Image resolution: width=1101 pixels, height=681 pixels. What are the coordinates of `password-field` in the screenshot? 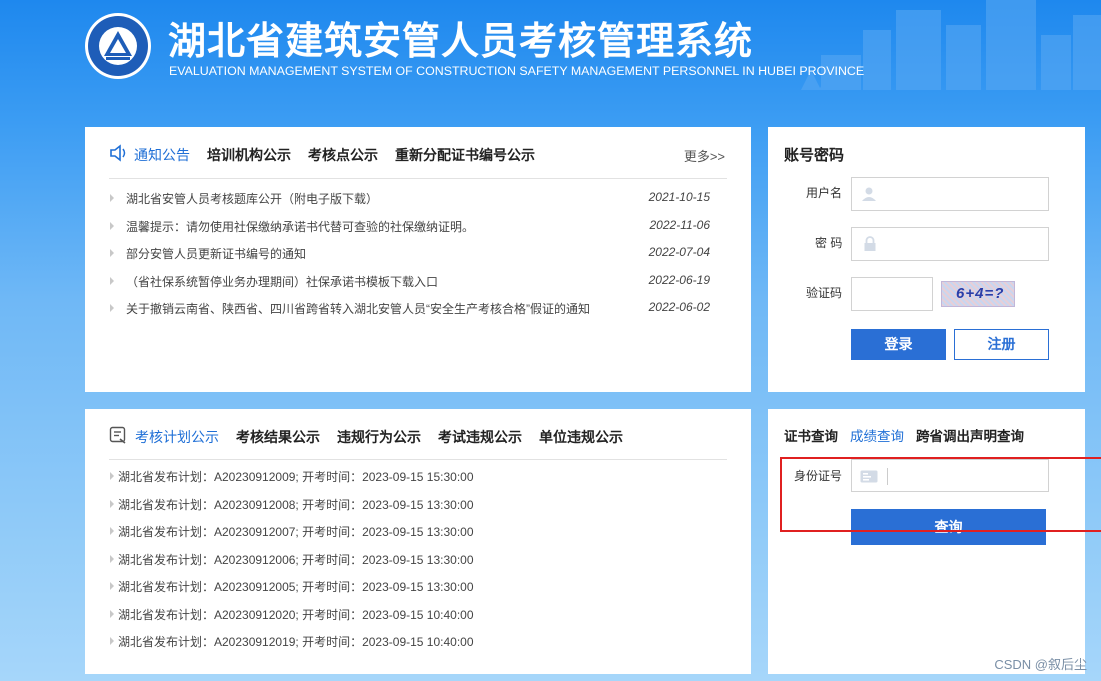 It's located at (950, 244).